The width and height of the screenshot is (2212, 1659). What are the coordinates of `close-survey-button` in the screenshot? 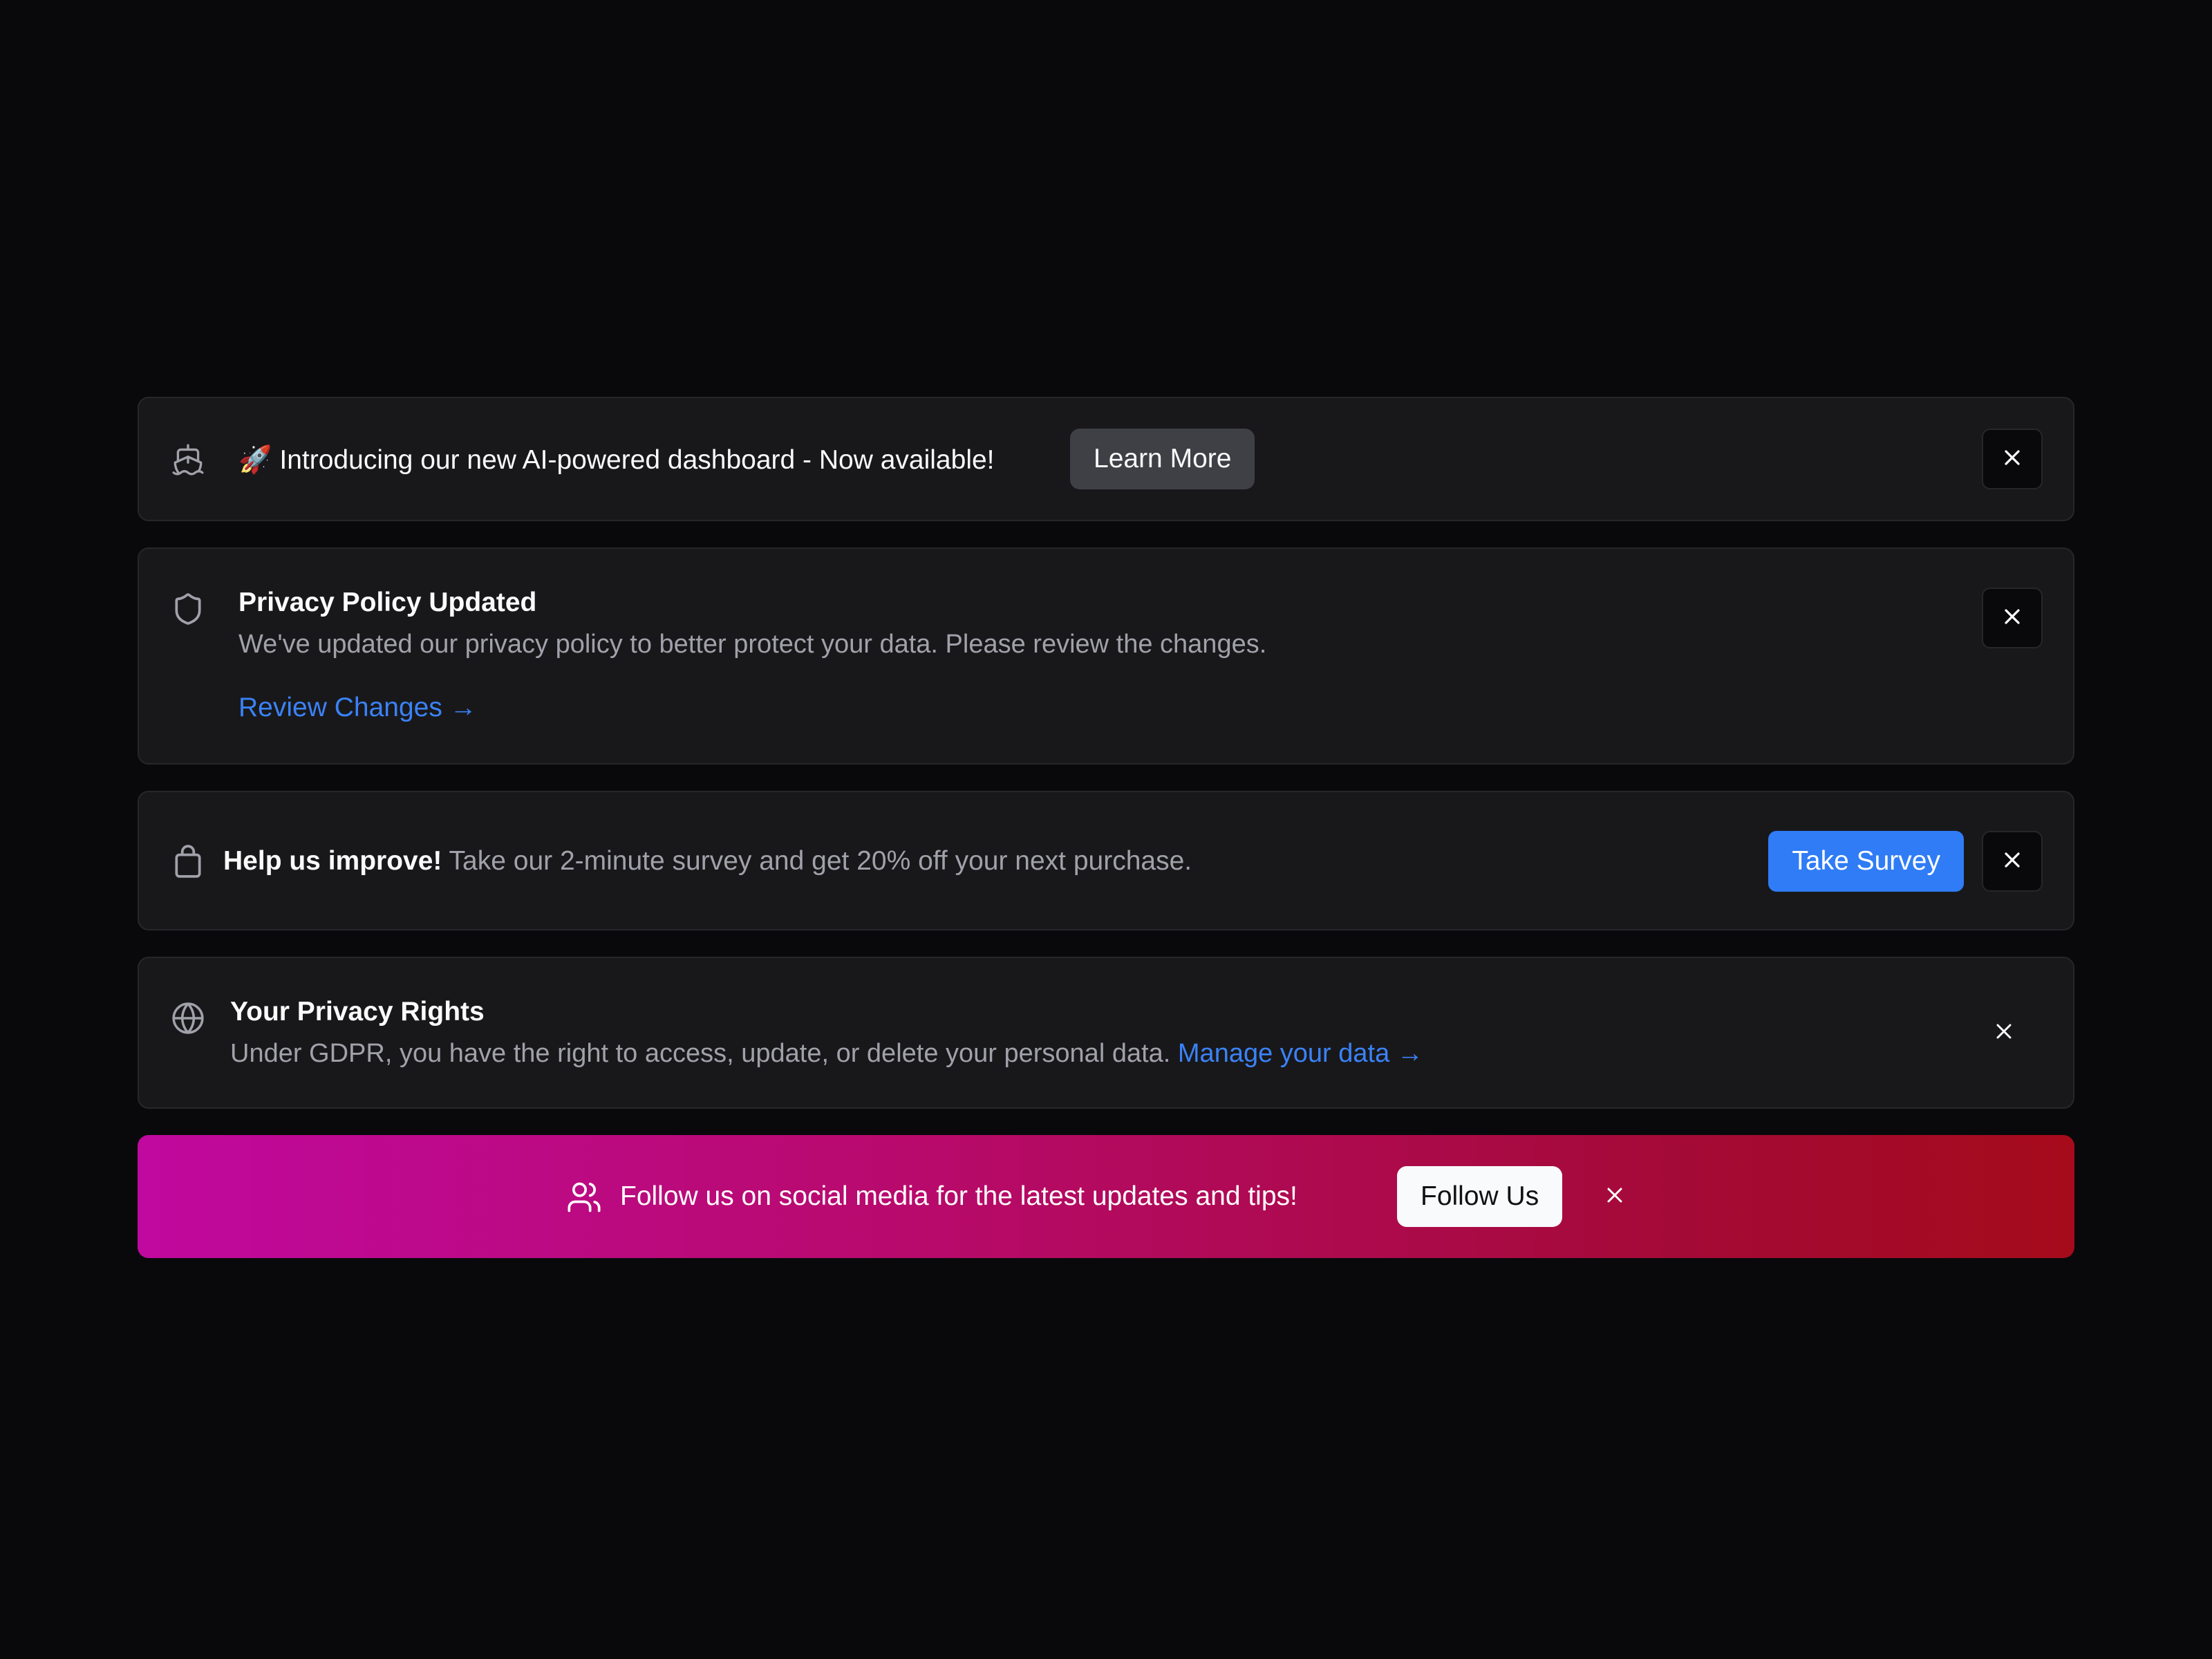 It's located at (2013, 861).